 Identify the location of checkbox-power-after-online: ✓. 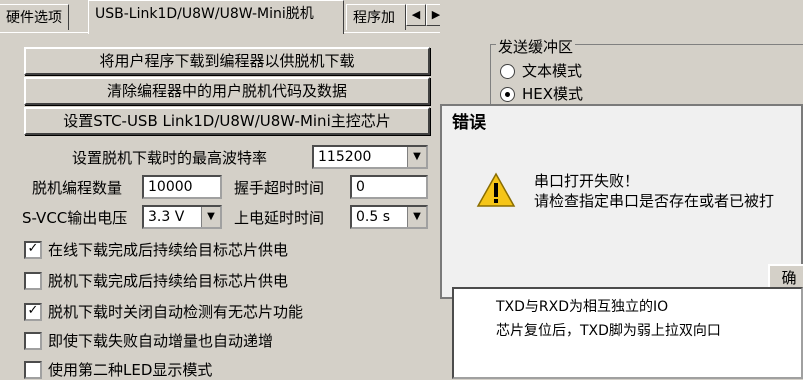
(33, 250).